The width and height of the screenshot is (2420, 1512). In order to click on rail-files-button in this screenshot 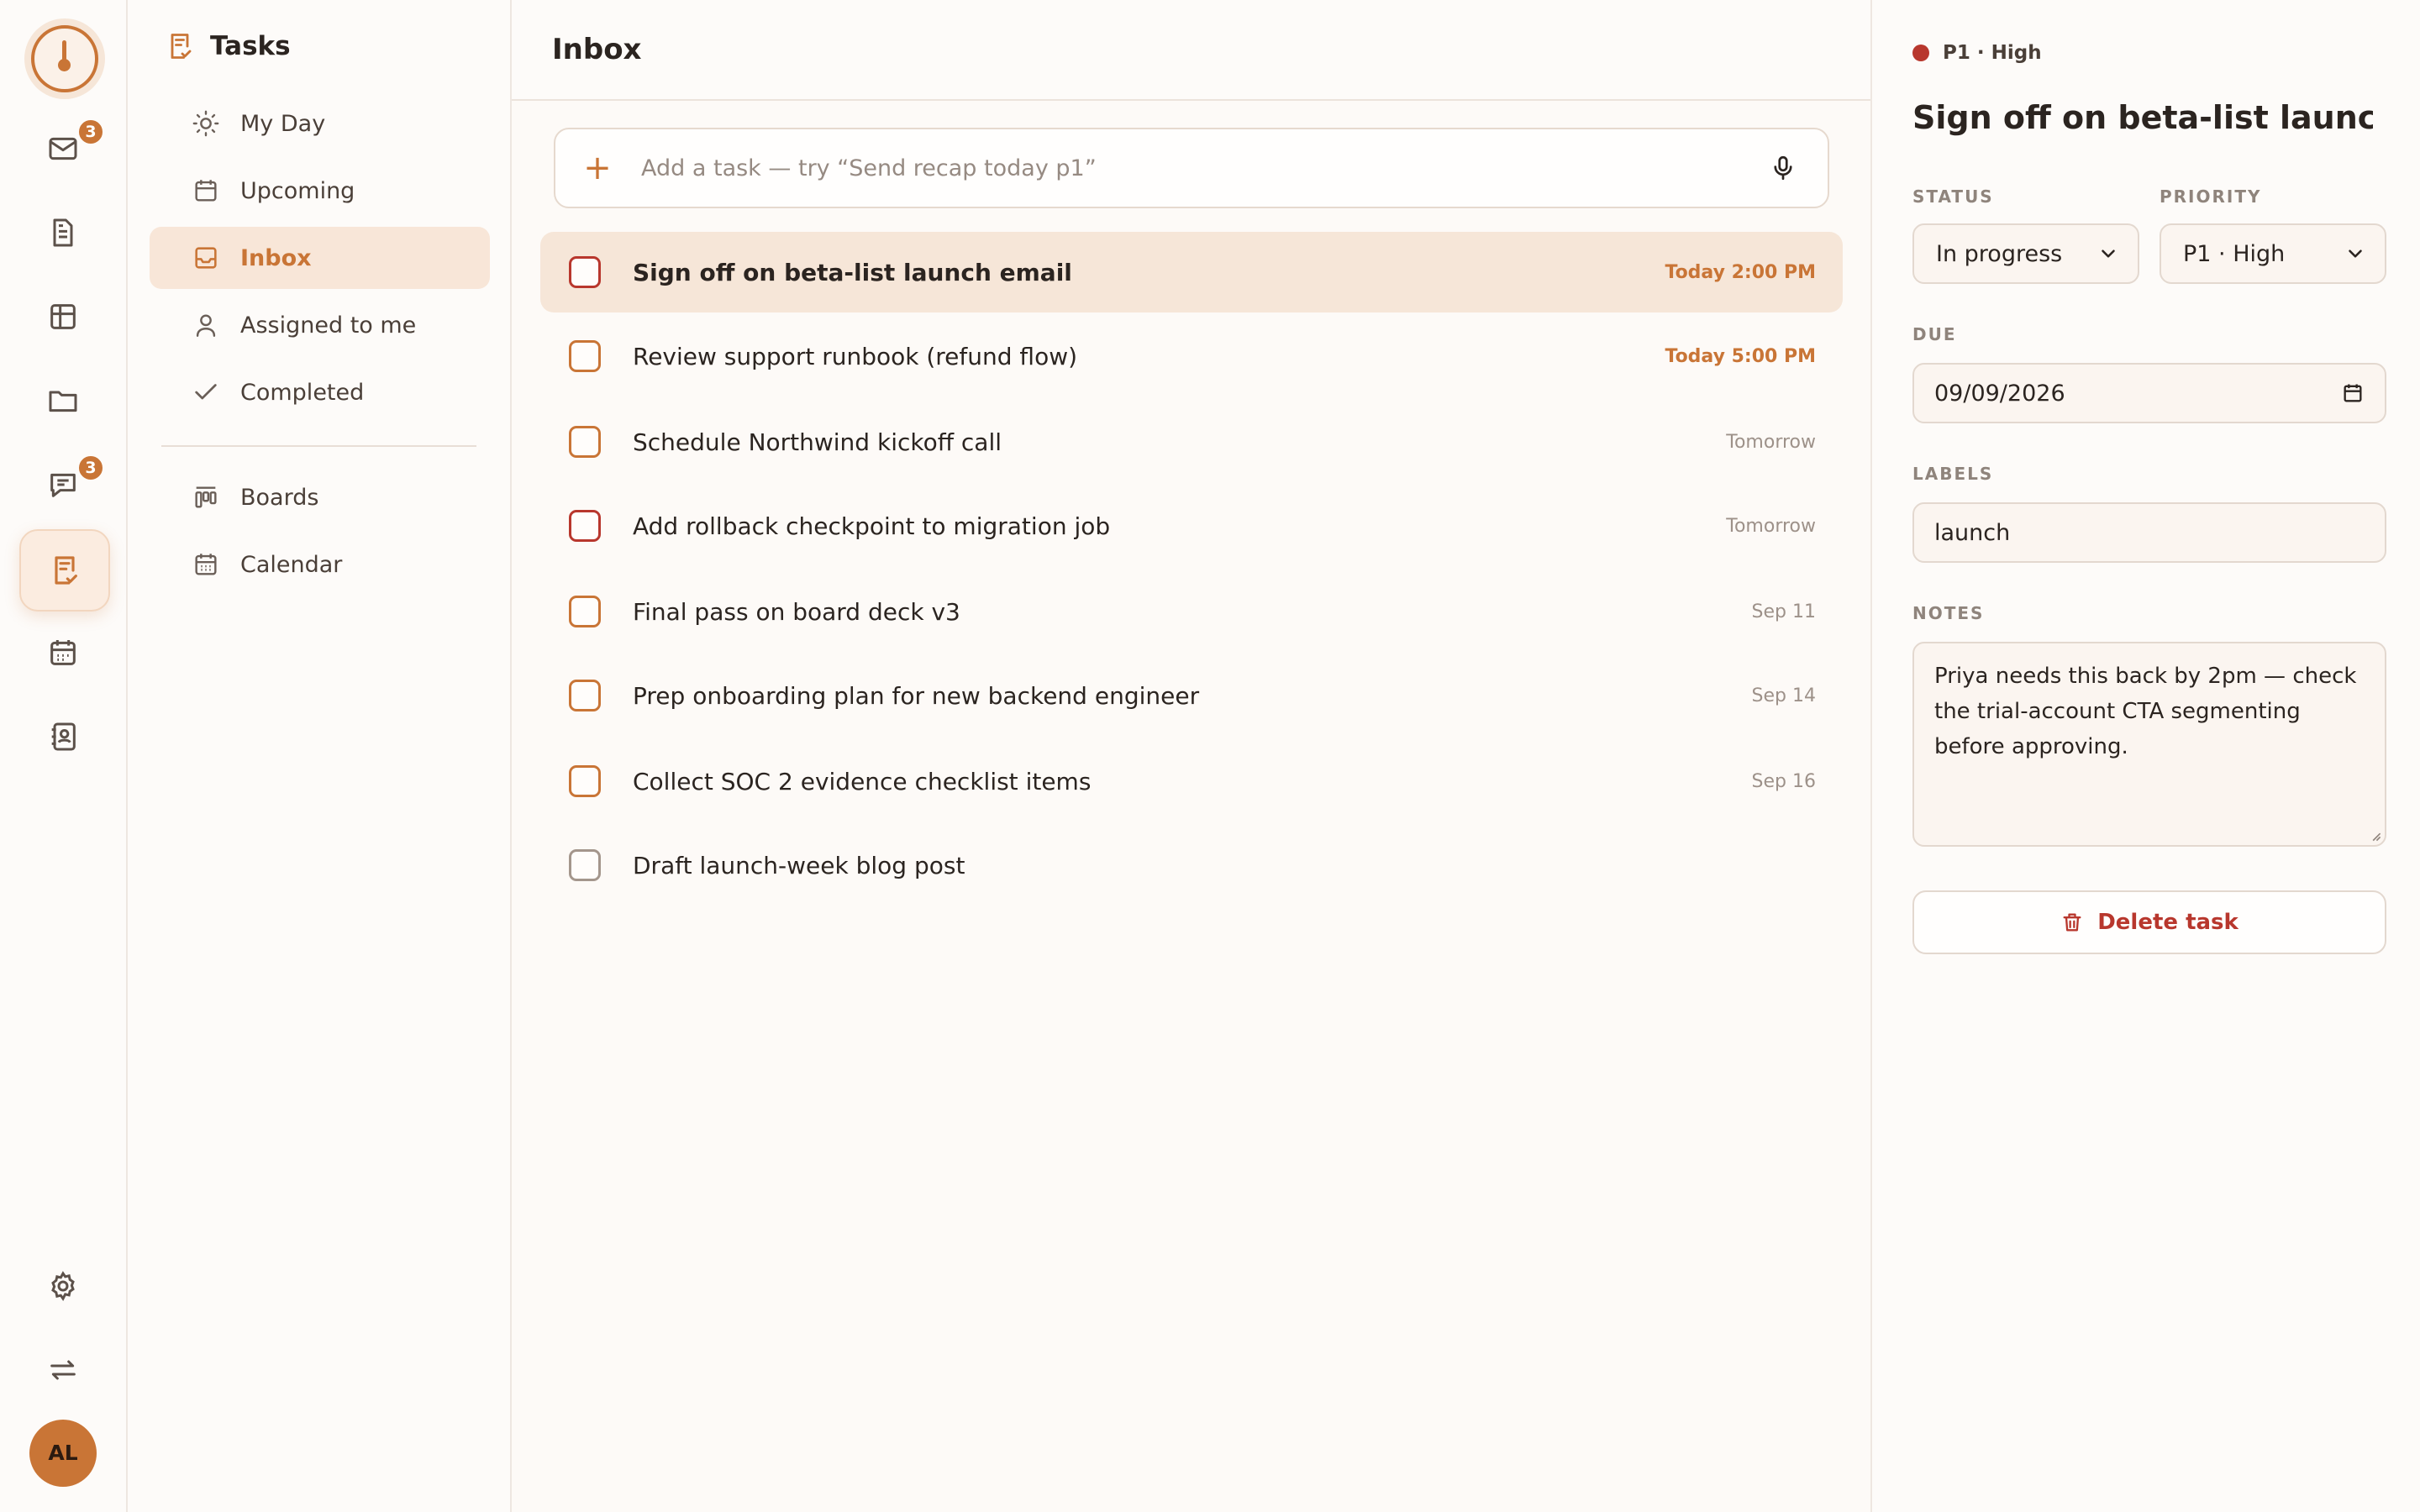, I will do `click(63, 400)`.